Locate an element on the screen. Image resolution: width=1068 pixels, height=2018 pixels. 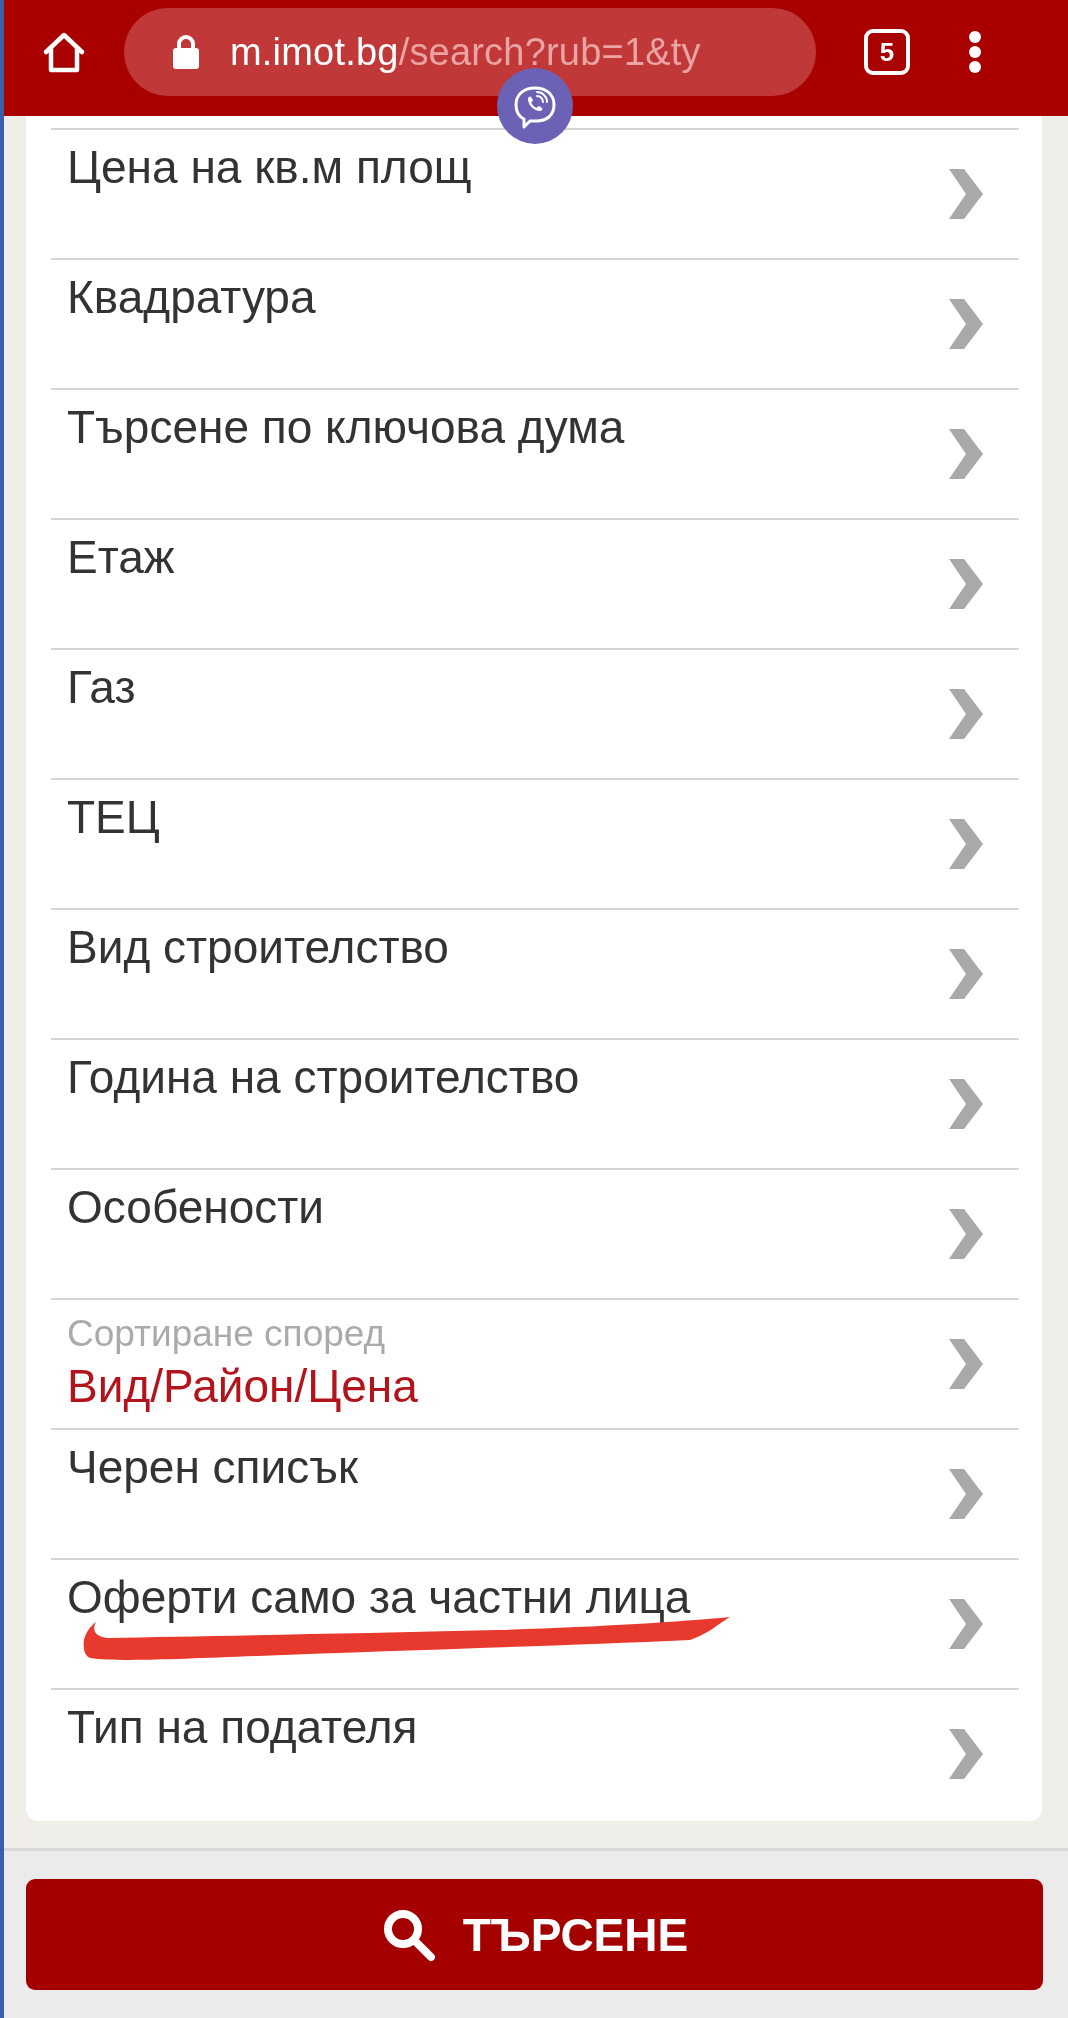
filter-row: Етаж is located at coordinates (535, 583).